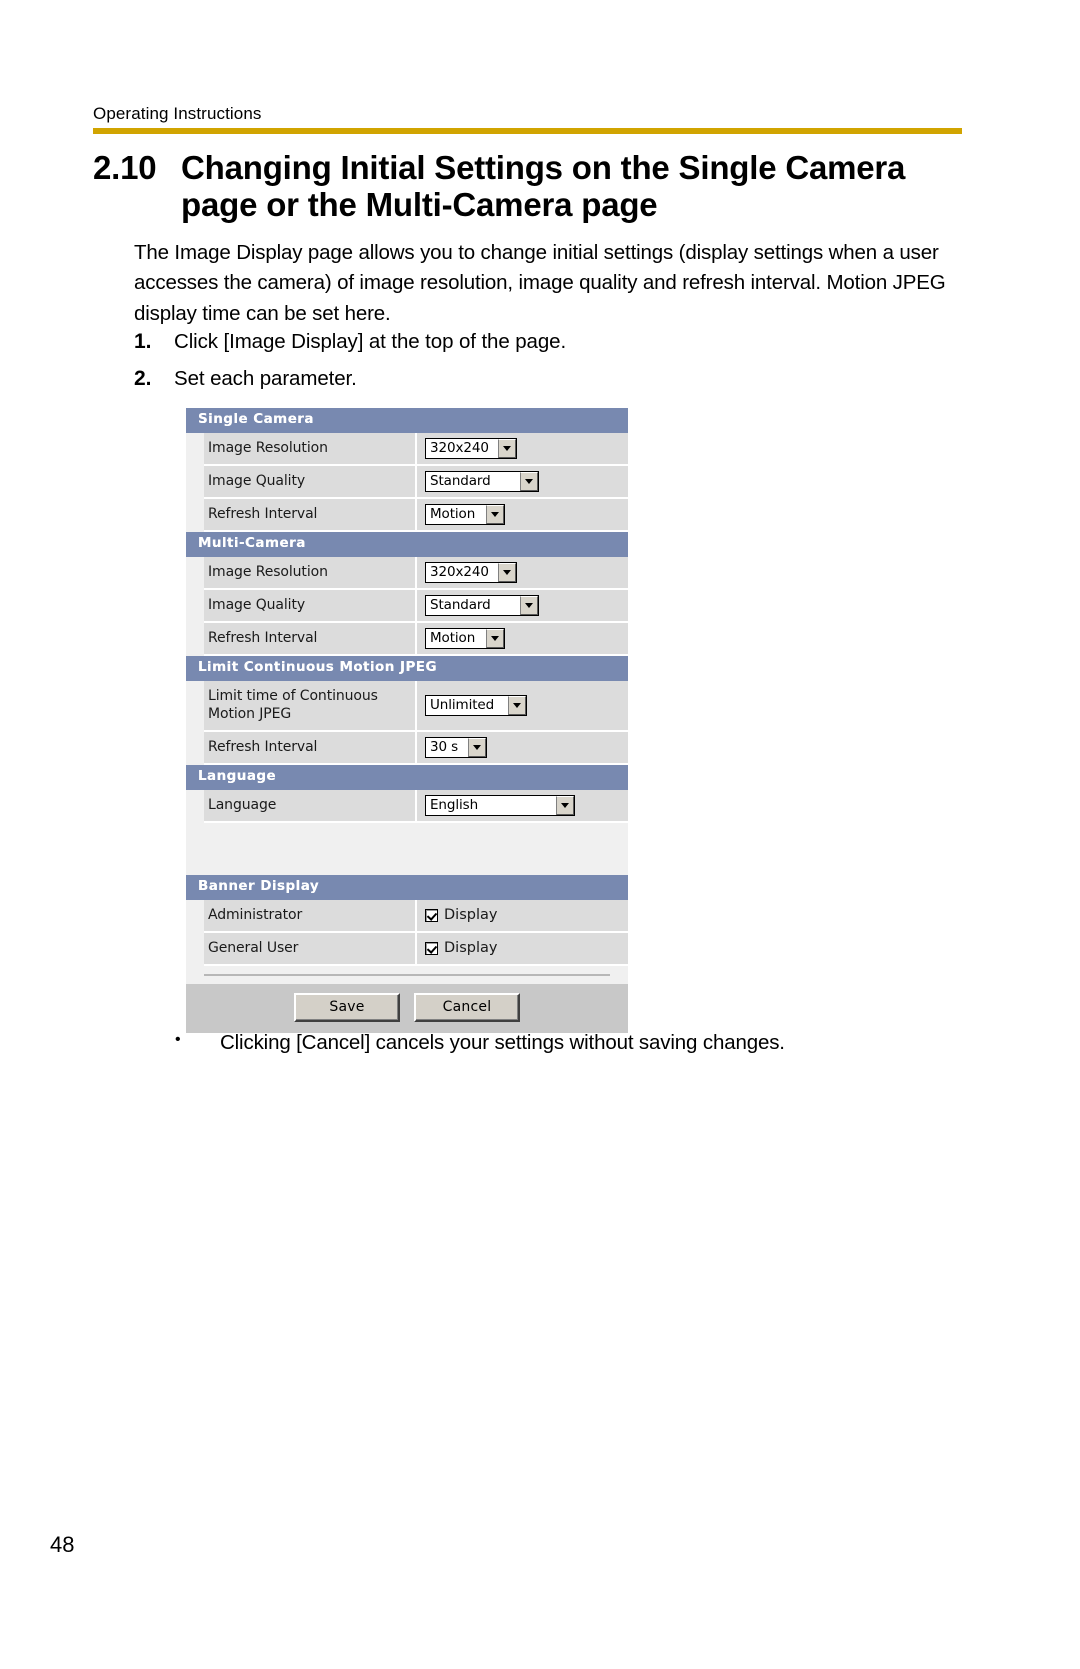  I want to click on section-header-language: Language, so click(407, 777).